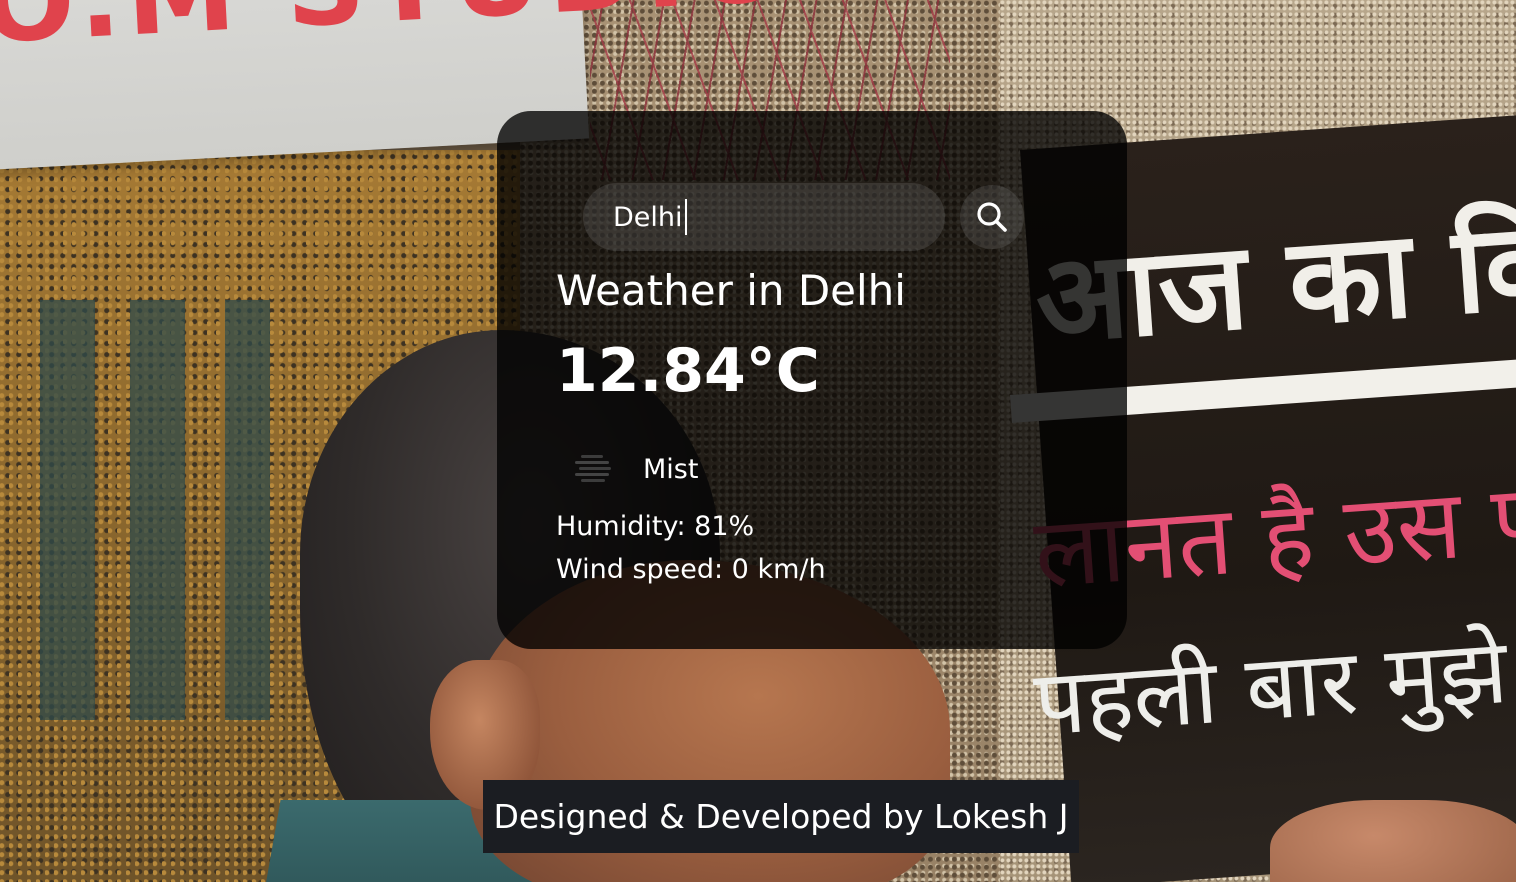 This screenshot has width=1516, height=882. I want to click on city-title: Weather in Delhi, so click(731, 290).